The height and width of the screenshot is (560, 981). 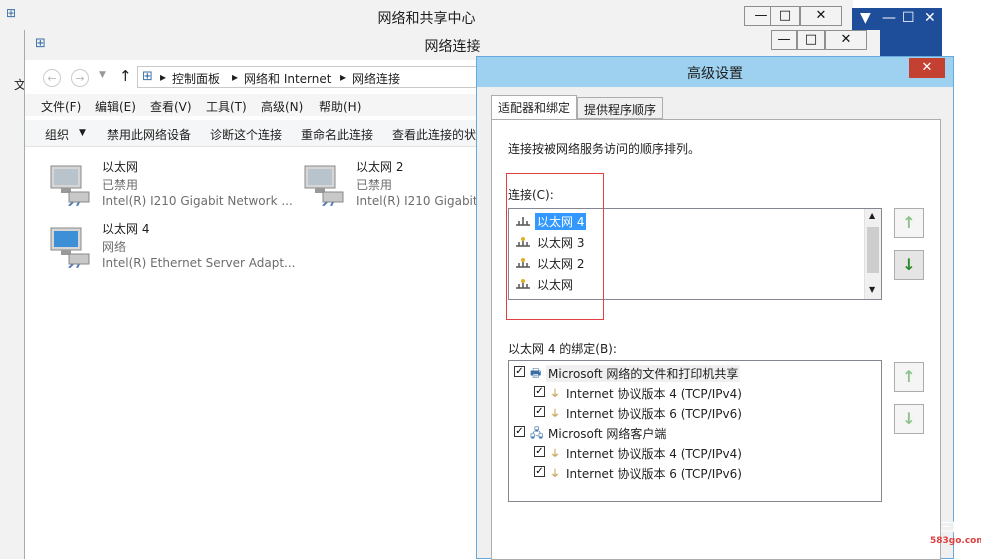 What do you see at coordinates (57, 134) in the screenshot?
I see `organize-button: 组织` at bounding box center [57, 134].